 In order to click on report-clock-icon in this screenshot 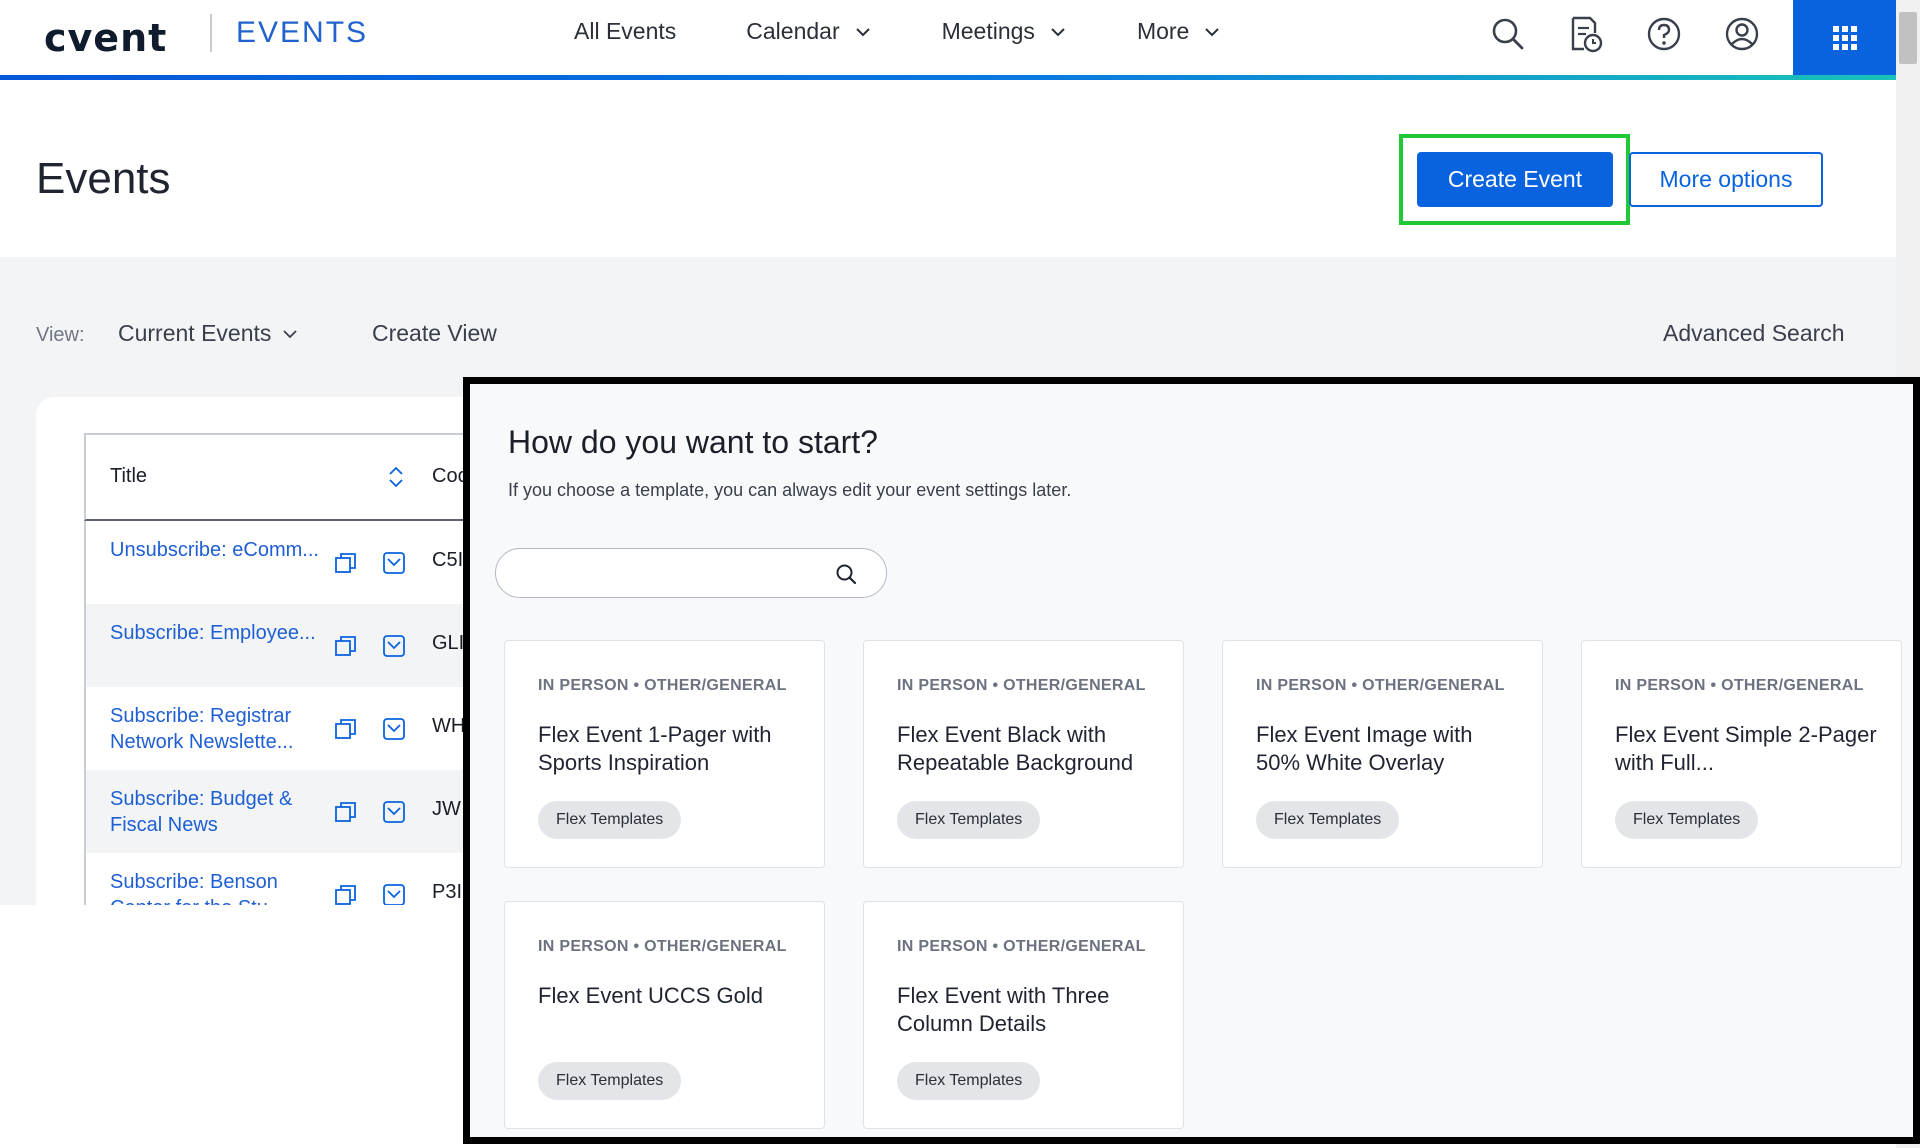, I will do `click(1586, 34)`.